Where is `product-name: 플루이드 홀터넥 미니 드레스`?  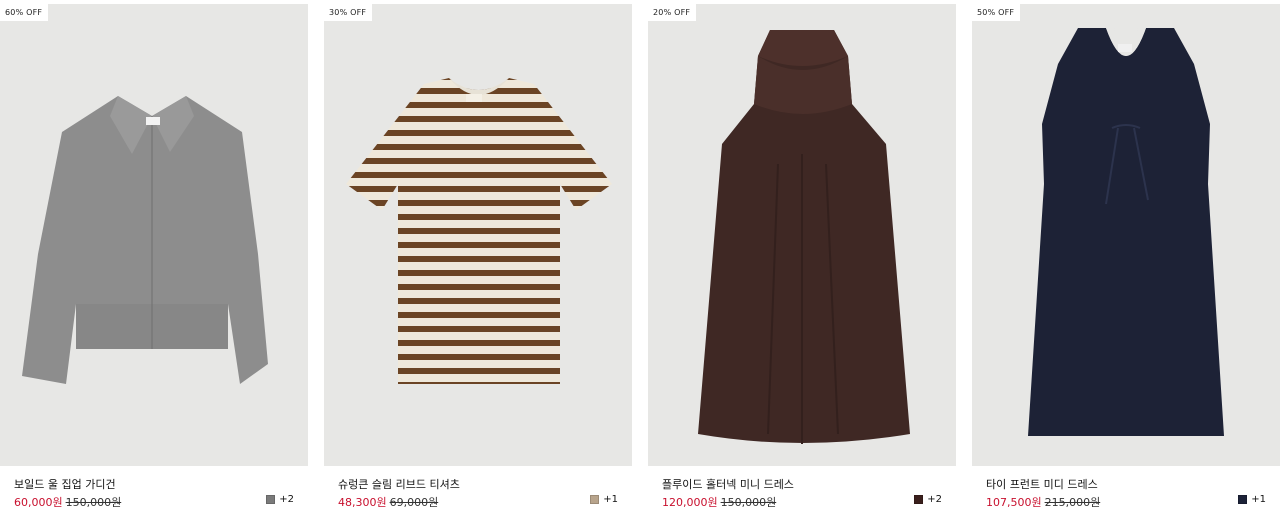 product-name: 플루이드 홀터넥 미니 드레스 is located at coordinates (728, 484).